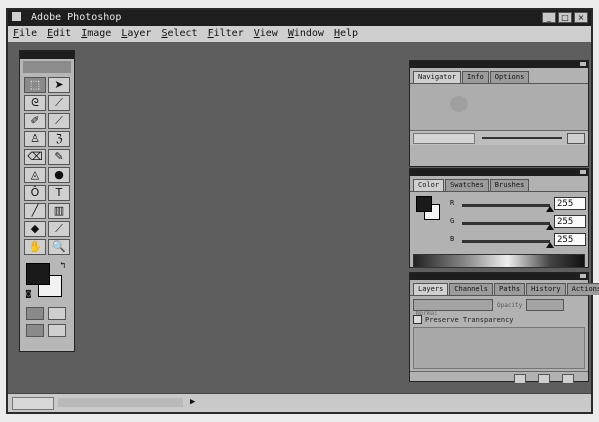 This screenshot has height=422, width=599. What do you see at coordinates (47, 201) in the screenshot?
I see `toolbox: ⬚ ➤ ᘓ ⟋ ✐ ⟋ ♙ ℨ ⌫ ✎ ◬ ● Ô T ╱ ▥ ◆ ⟋ ✋ 🔍 ↰ ◙` at bounding box center [47, 201].